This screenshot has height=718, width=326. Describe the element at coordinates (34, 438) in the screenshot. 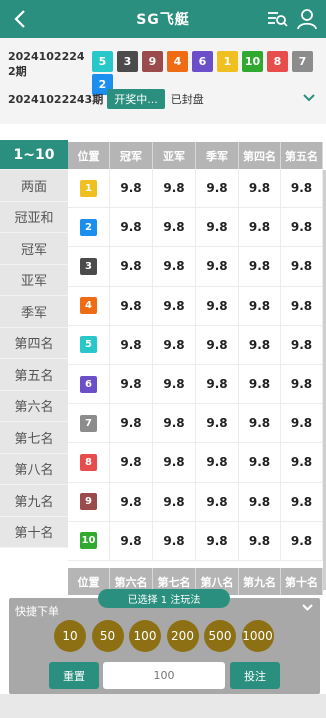

I see `category-item: 第七名` at that location.